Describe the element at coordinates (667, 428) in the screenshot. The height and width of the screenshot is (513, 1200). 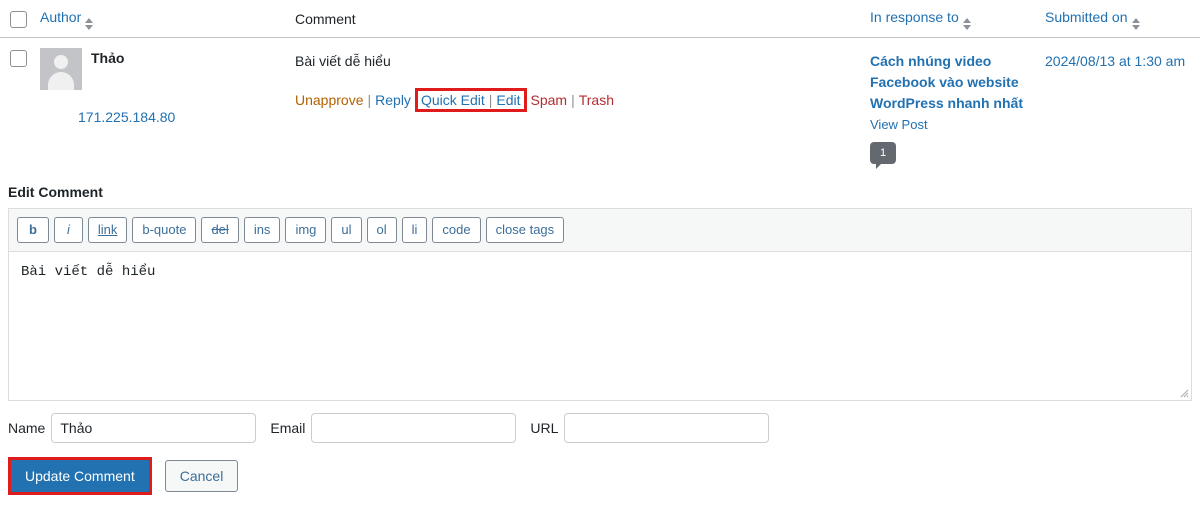
I see `url-input` at that location.